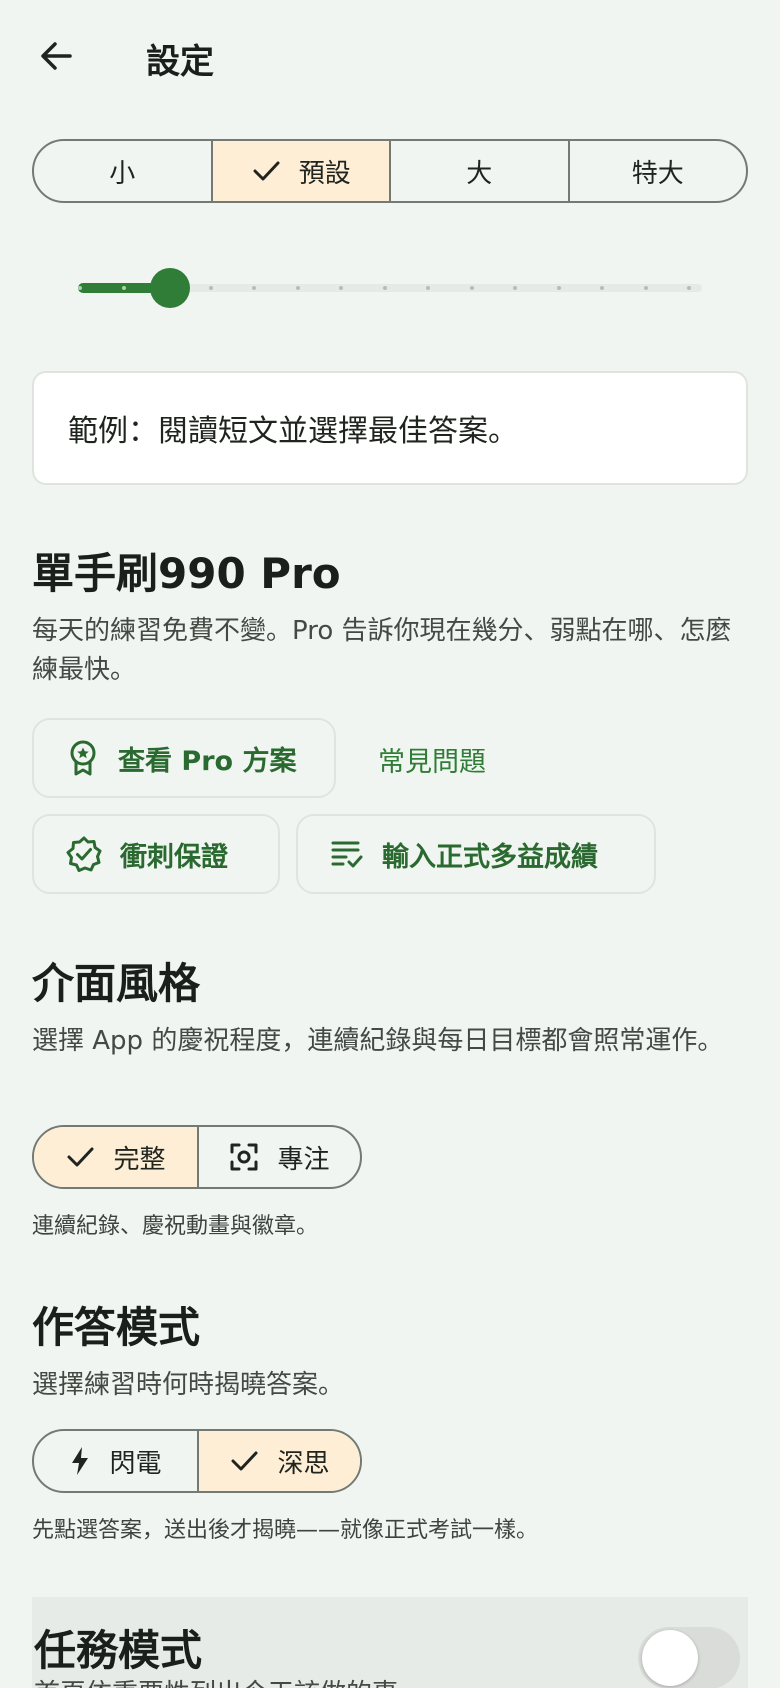 Image resolution: width=780 pixels, height=1688 pixels. Describe the element at coordinates (216, 1680) in the screenshot. I see `task-mode-description: 首頁依重要性列出今天該做的事` at that location.